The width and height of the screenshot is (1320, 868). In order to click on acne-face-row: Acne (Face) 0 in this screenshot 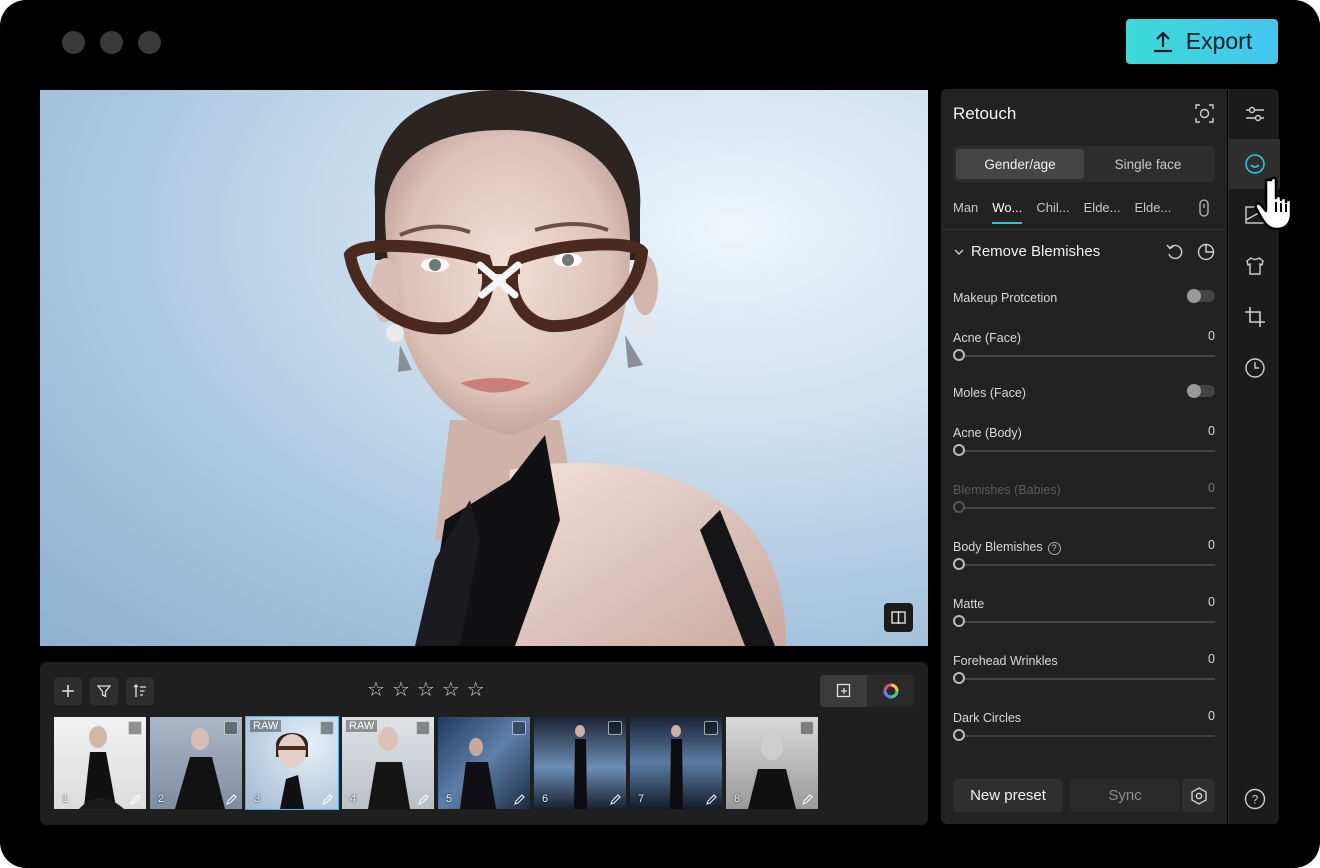, I will do `click(1084, 345)`.